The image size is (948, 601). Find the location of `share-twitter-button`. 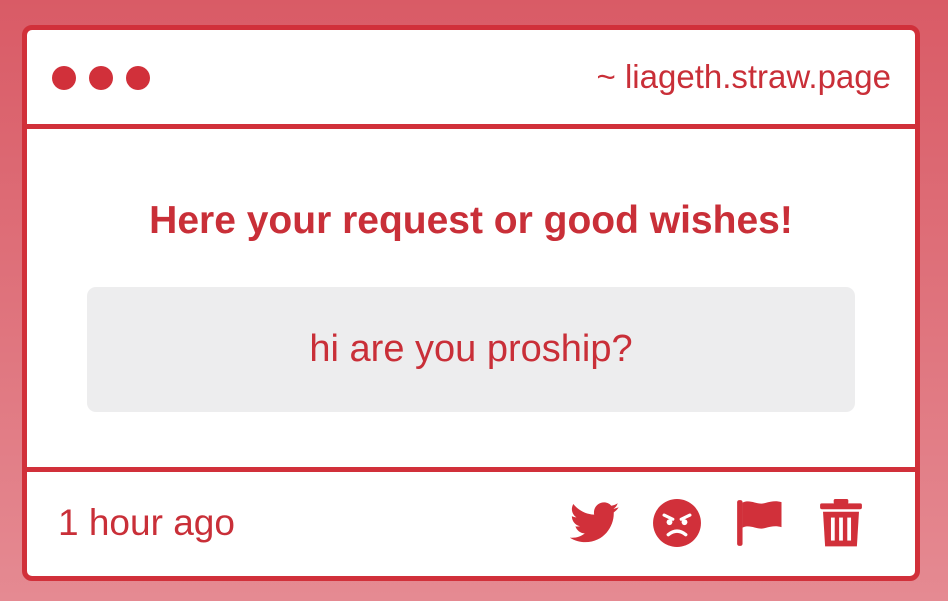

share-twitter-button is located at coordinates (595, 523).